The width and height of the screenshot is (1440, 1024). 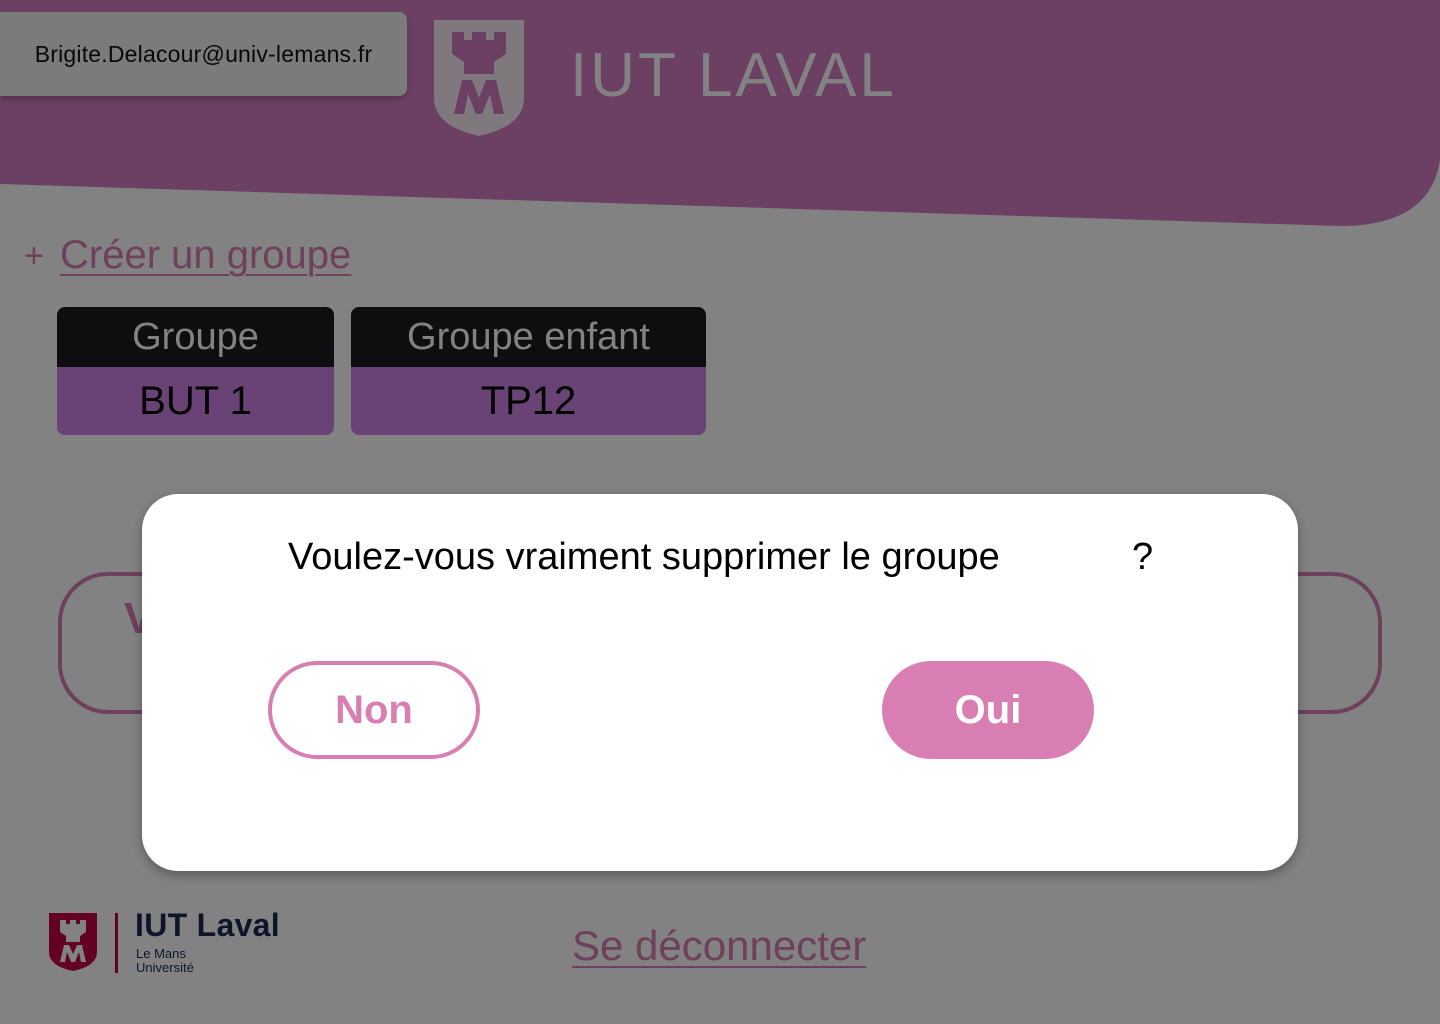 I want to click on cancel-button: Non, so click(x=374, y=710).